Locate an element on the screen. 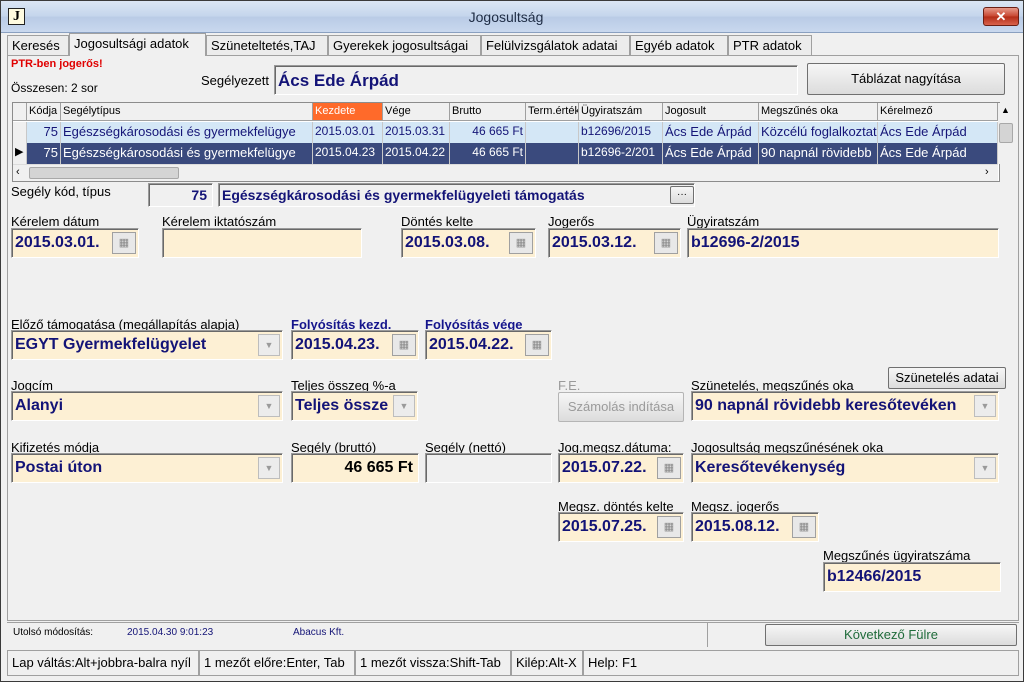 This screenshot has width=1024, height=682. last-modified-by: Abacus Kft. is located at coordinates (319, 632).